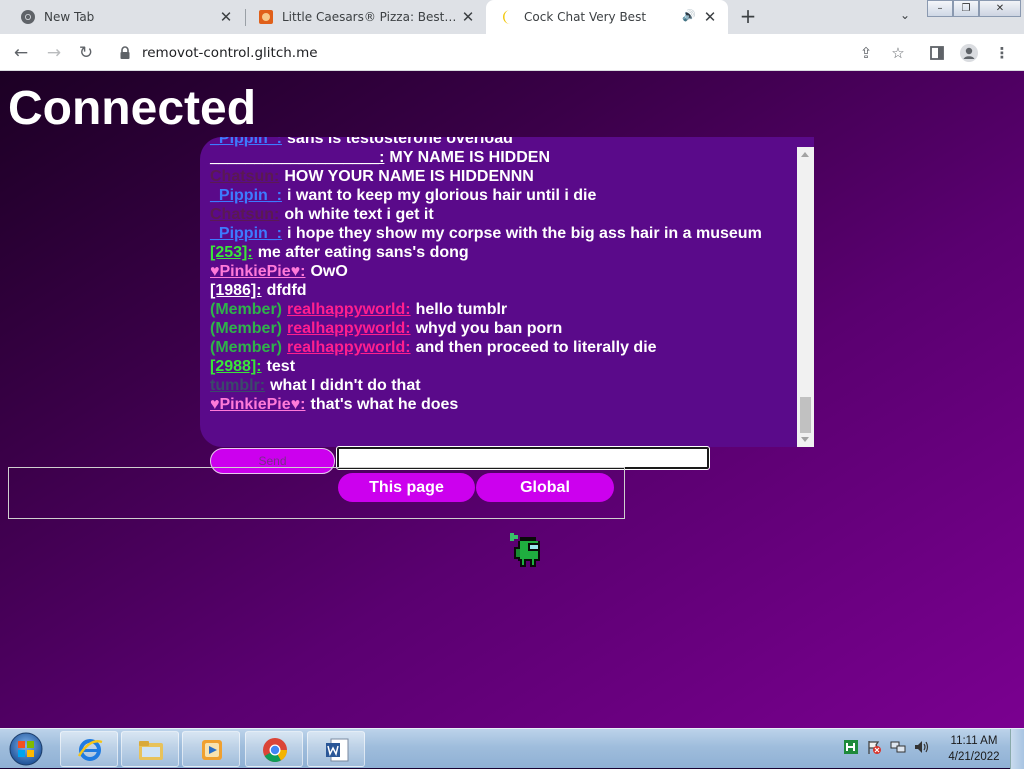  What do you see at coordinates (69, 17) in the screenshot?
I see `tab-title: New Tab` at bounding box center [69, 17].